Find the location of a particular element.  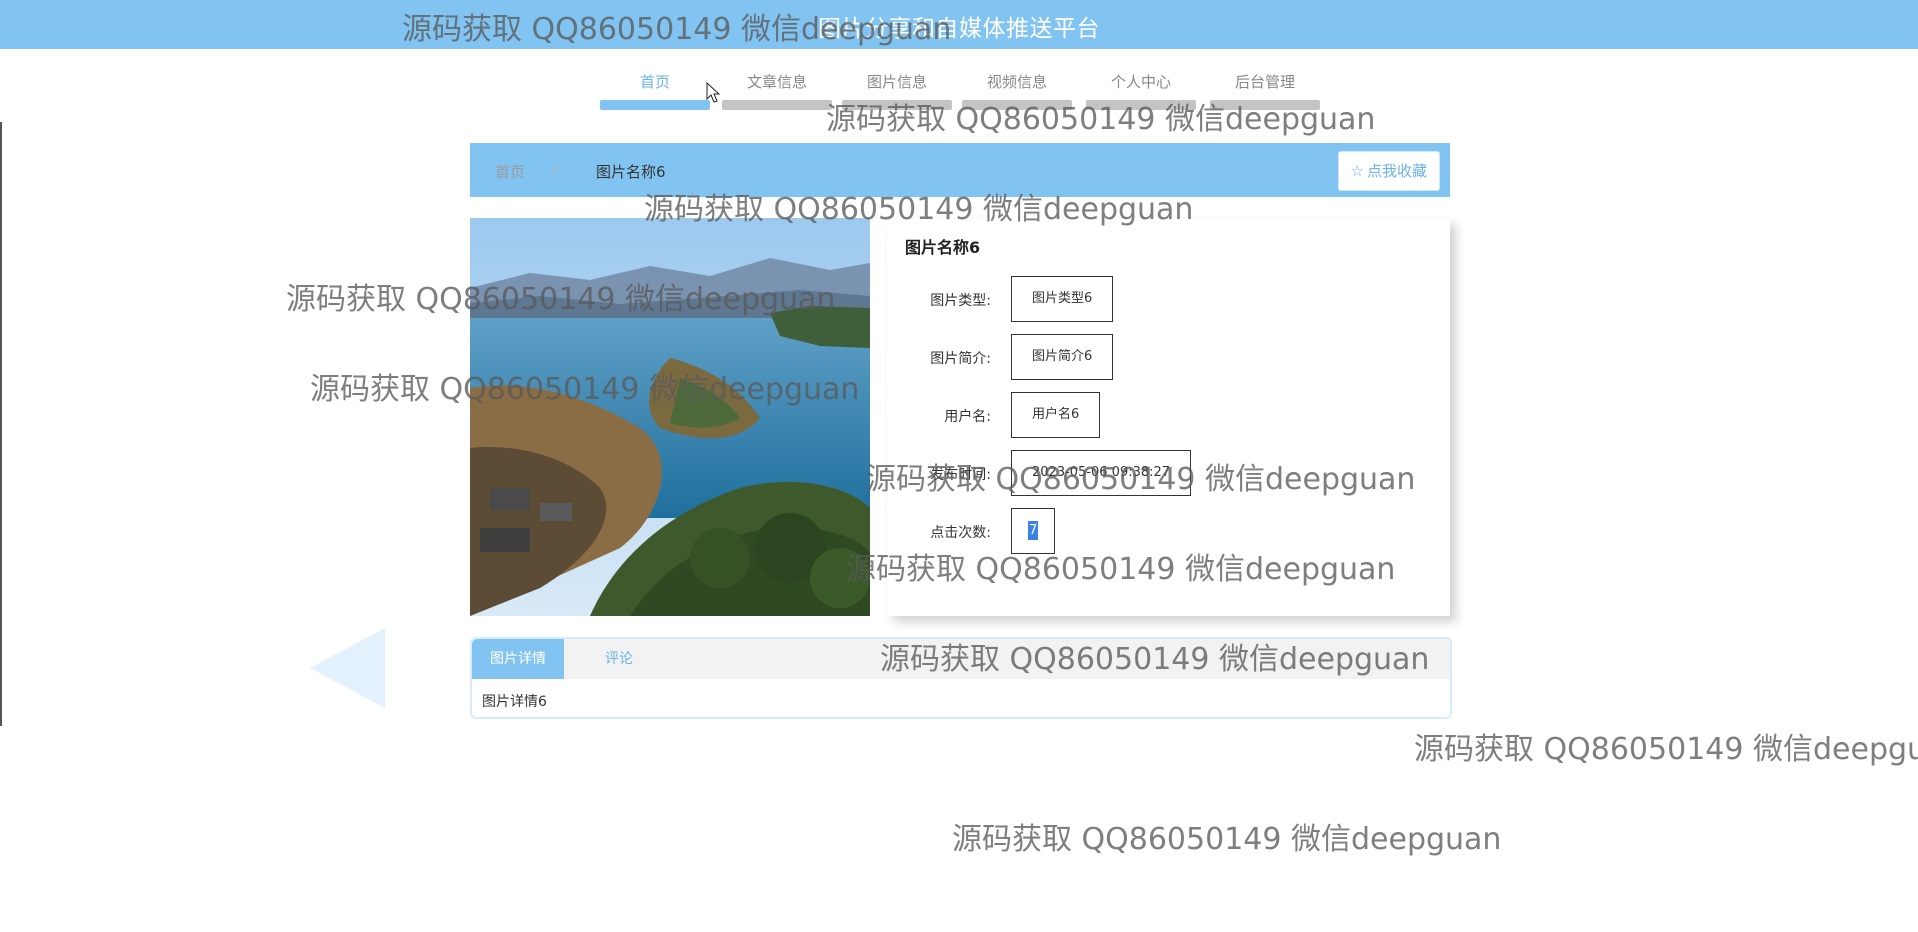

nav-item-label: 首页 is located at coordinates (654, 82).